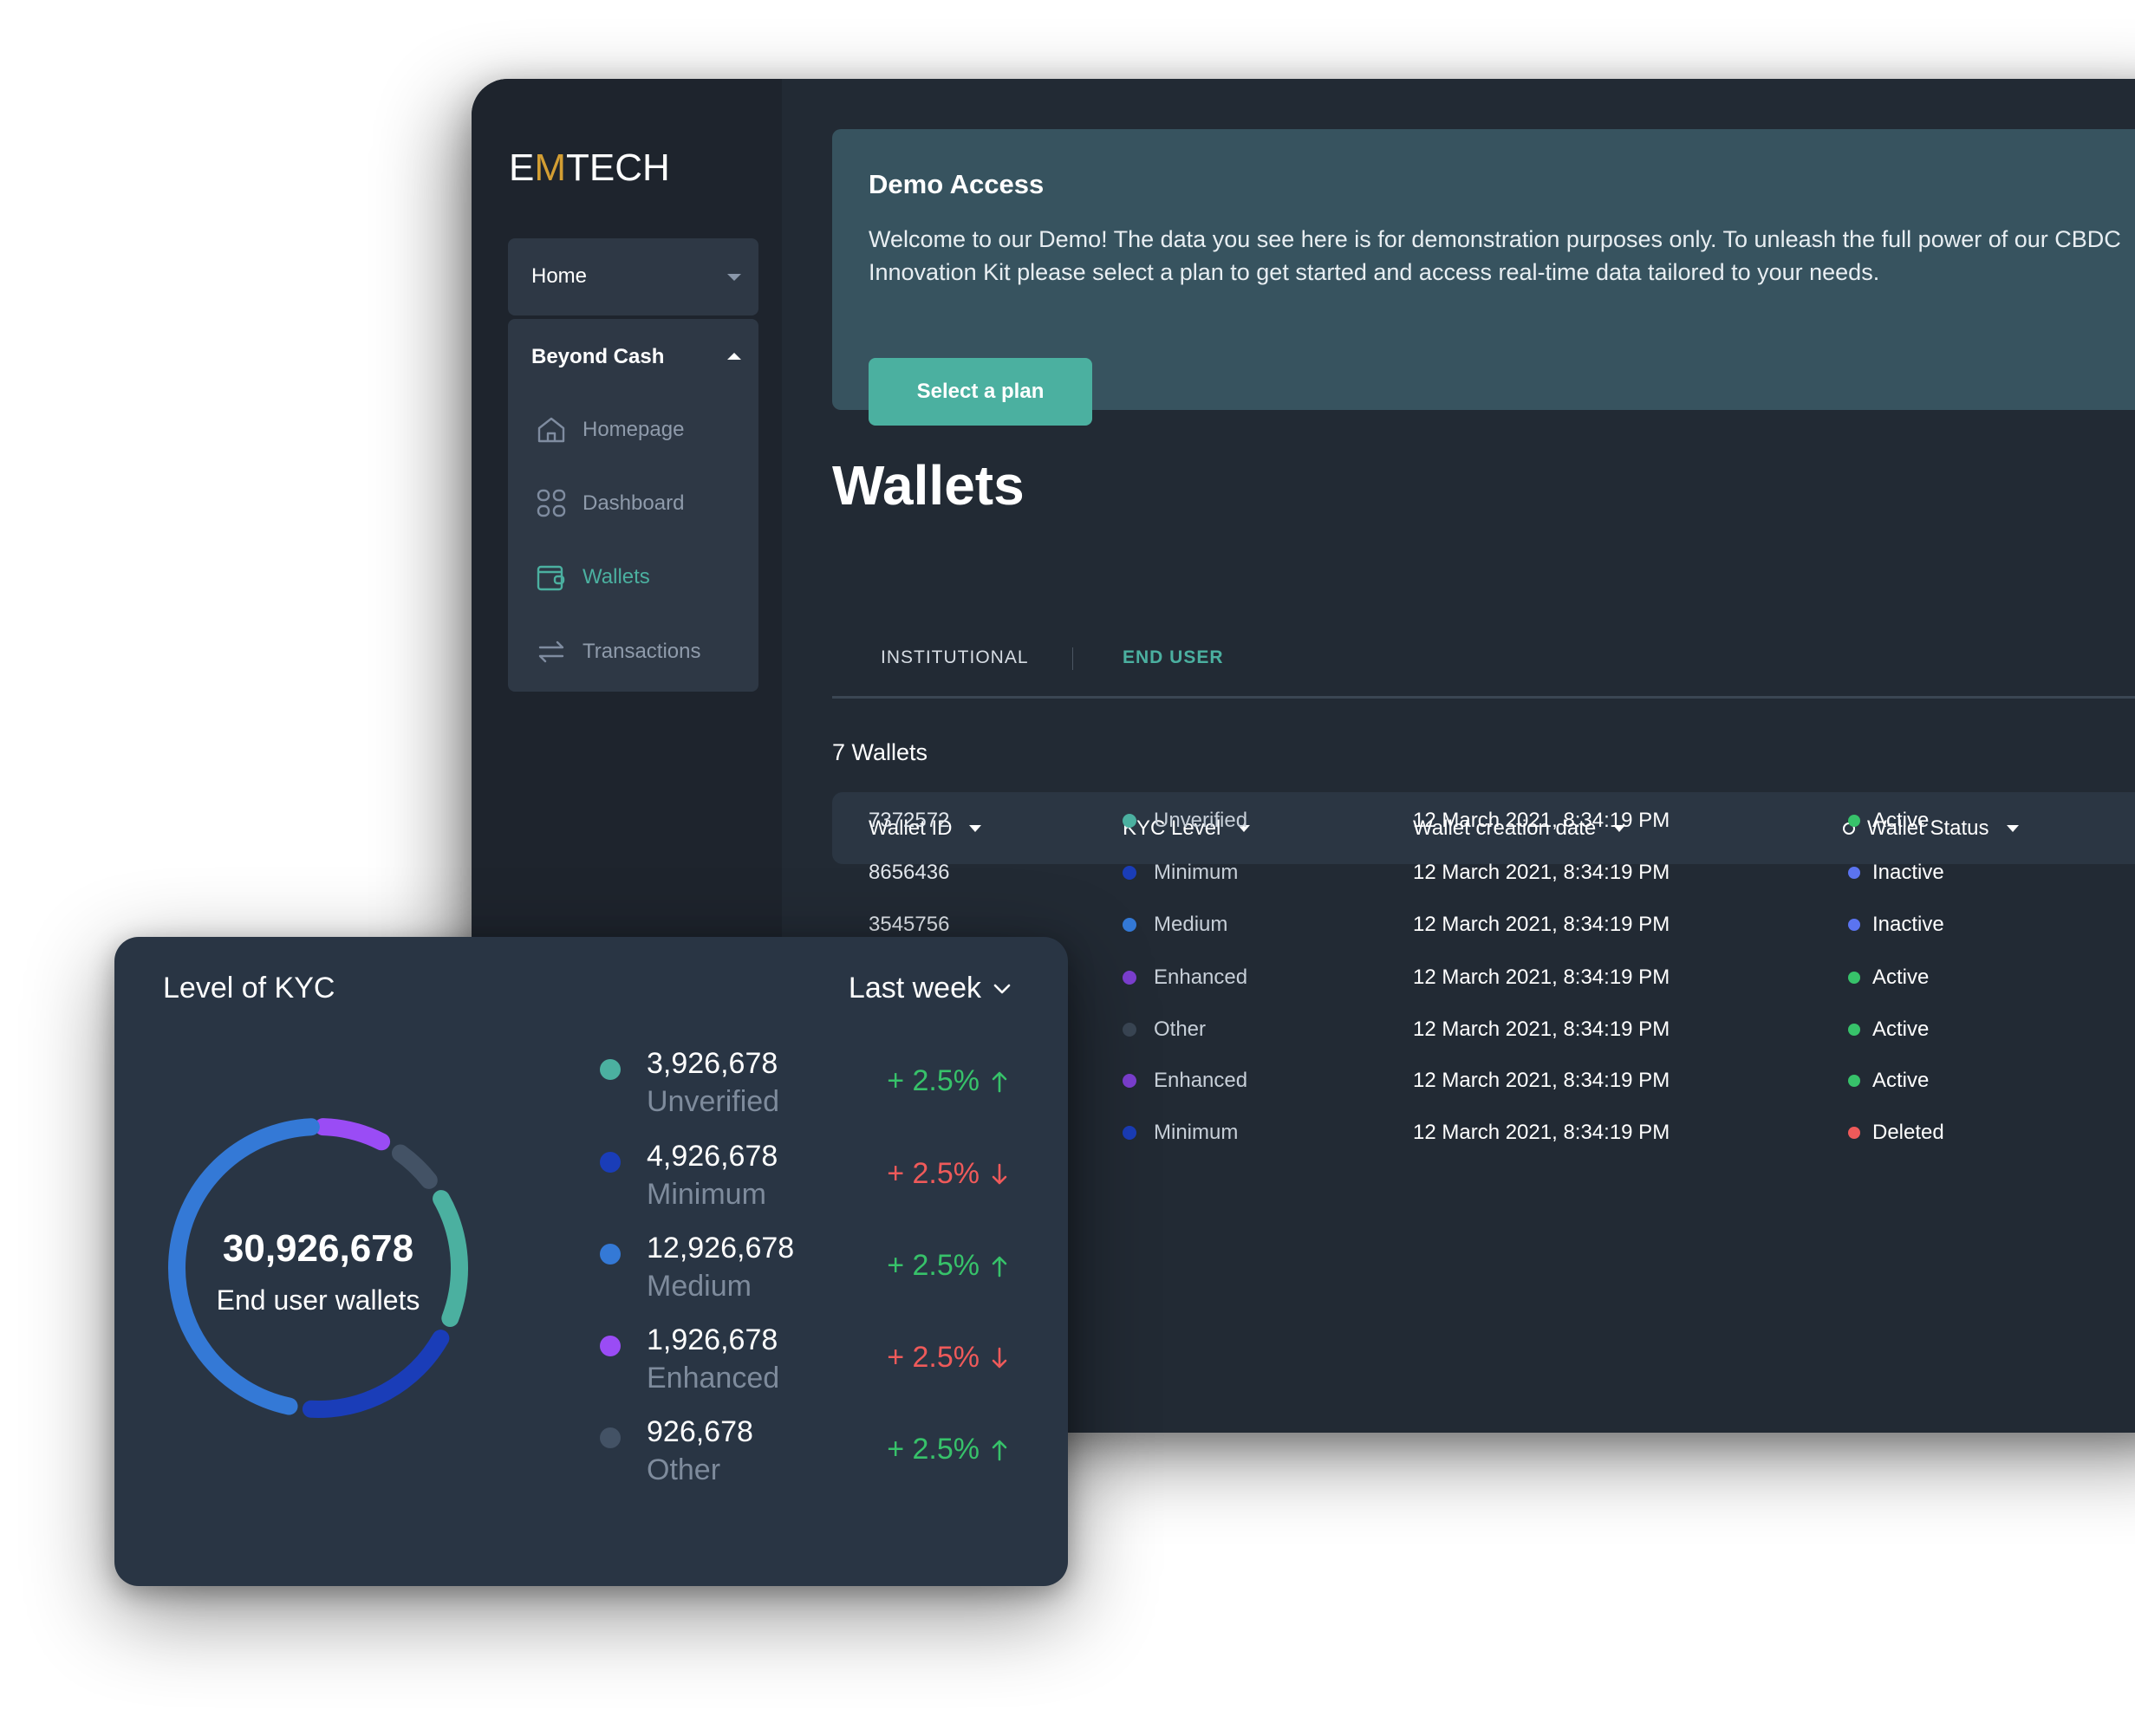  What do you see at coordinates (1201, 820) in the screenshot?
I see `kyc-level-label: Unverified` at bounding box center [1201, 820].